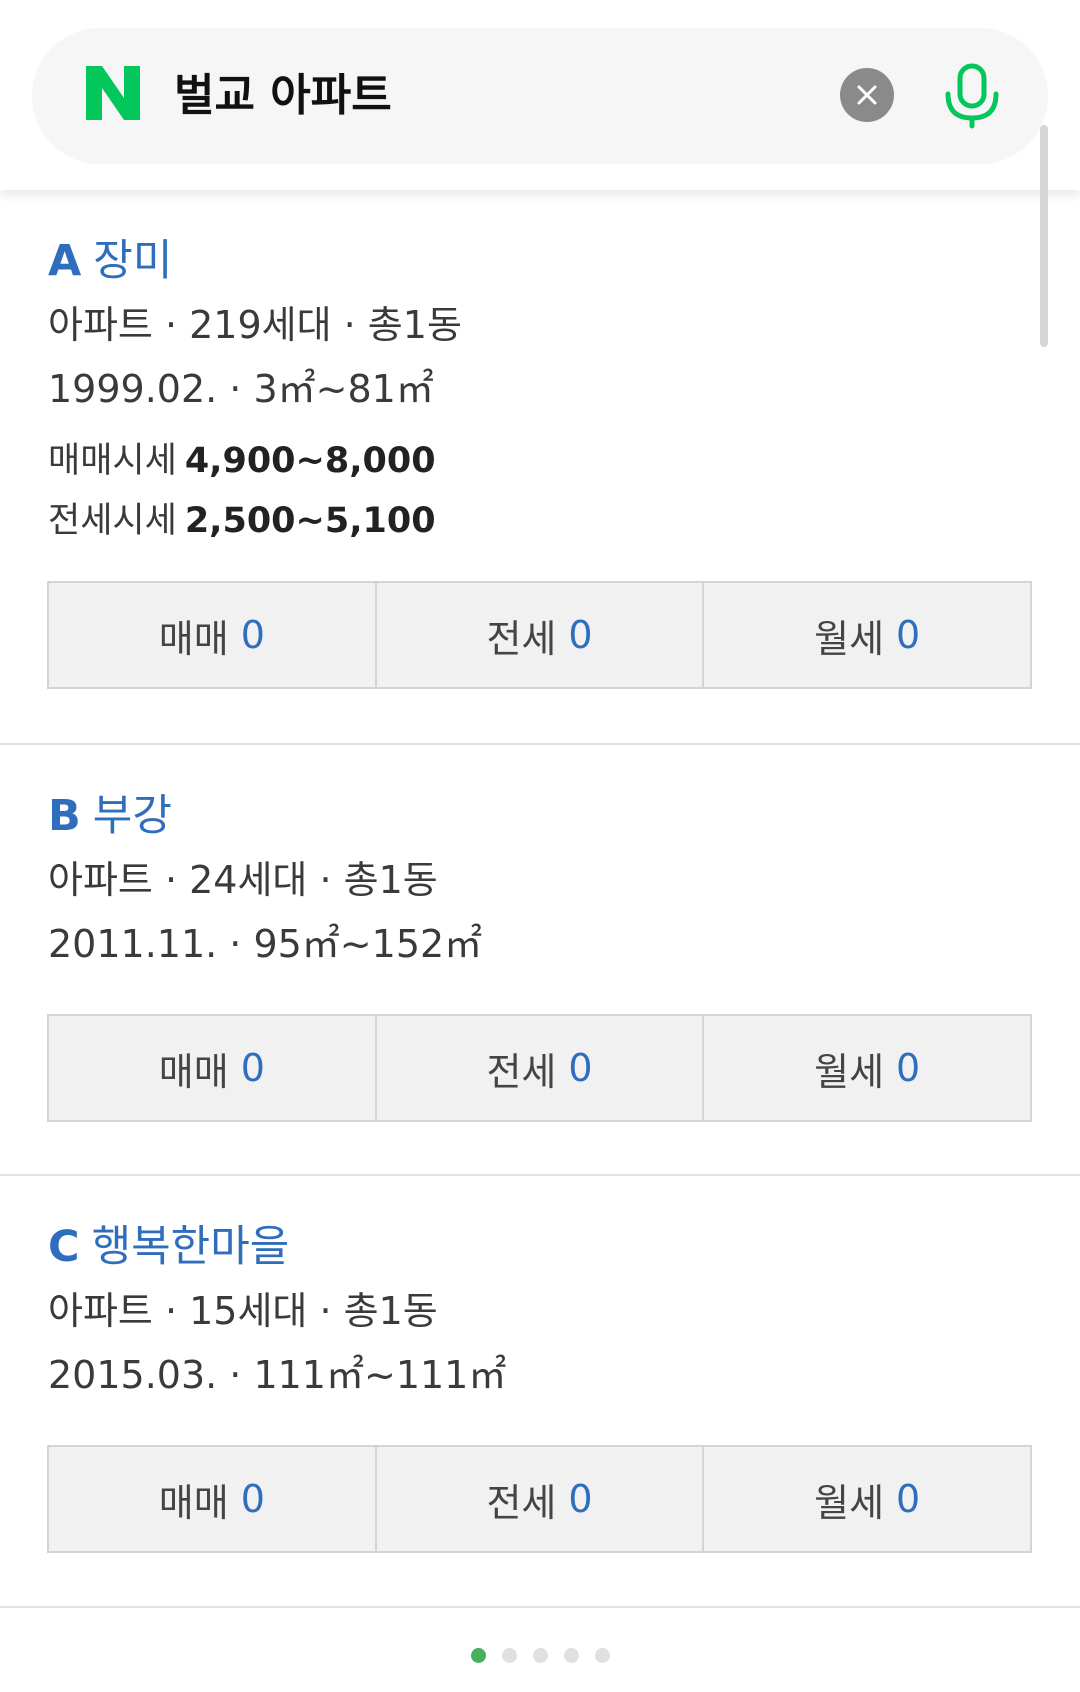 This screenshot has height=1692, width=1080. I want to click on sale-price-label: 매매시세, so click(112, 461).